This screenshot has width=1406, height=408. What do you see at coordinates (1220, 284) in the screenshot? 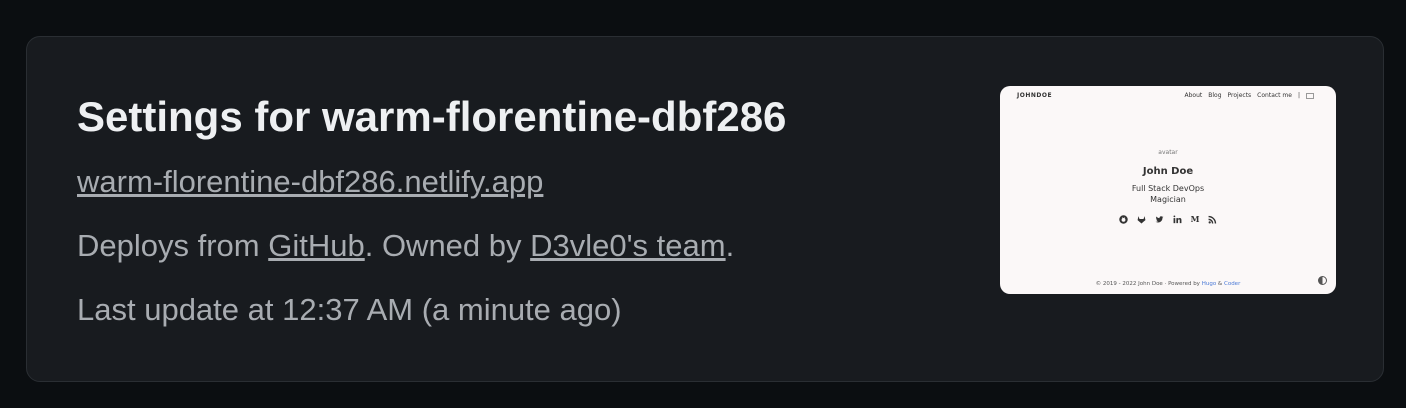
I see `preview-footer-amp: &` at bounding box center [1220, 284].